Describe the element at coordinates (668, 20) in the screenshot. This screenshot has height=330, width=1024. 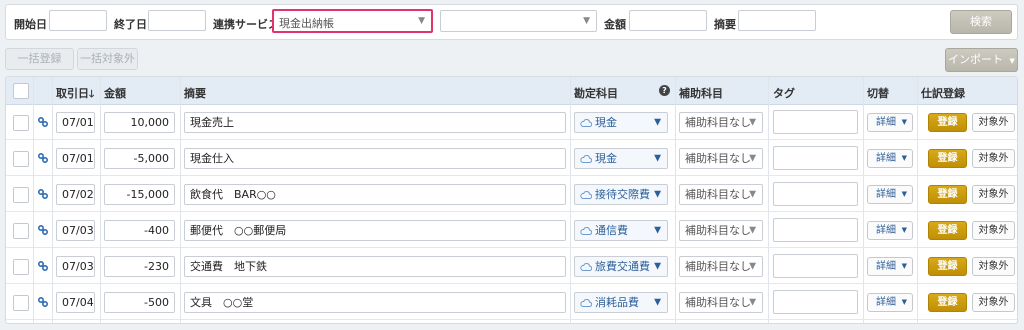
I see `amount-input` at that location.